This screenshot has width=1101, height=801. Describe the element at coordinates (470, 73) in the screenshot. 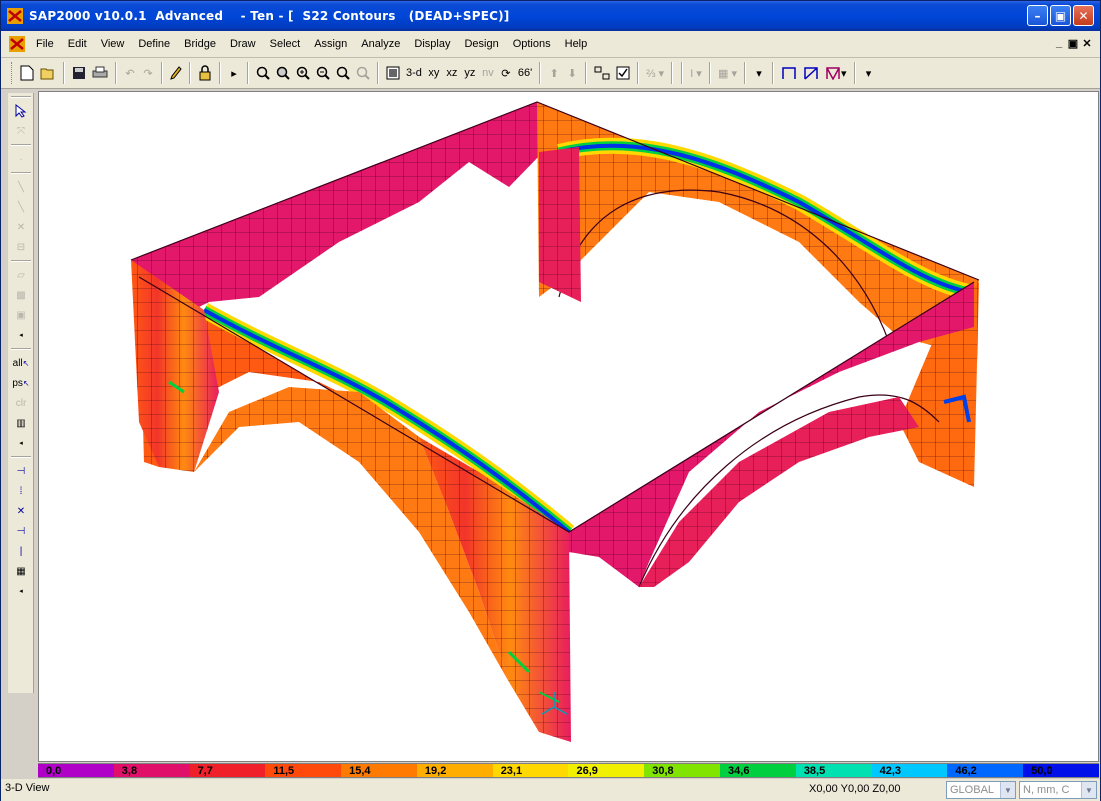

I see `view-yz-button: yz` at that location.